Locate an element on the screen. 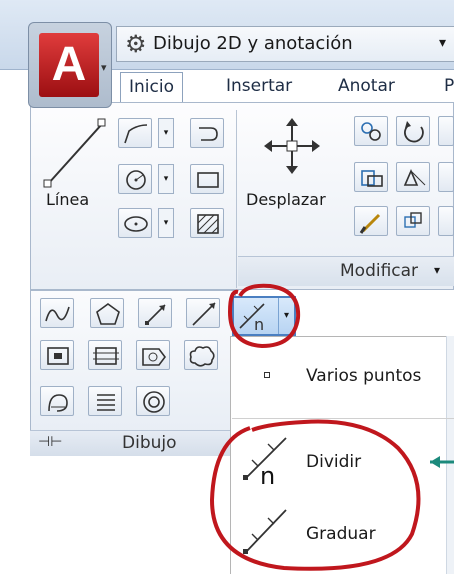 The height and width of the screenshot is (574, 454). helix-icon is located at coordinates (106, 402).